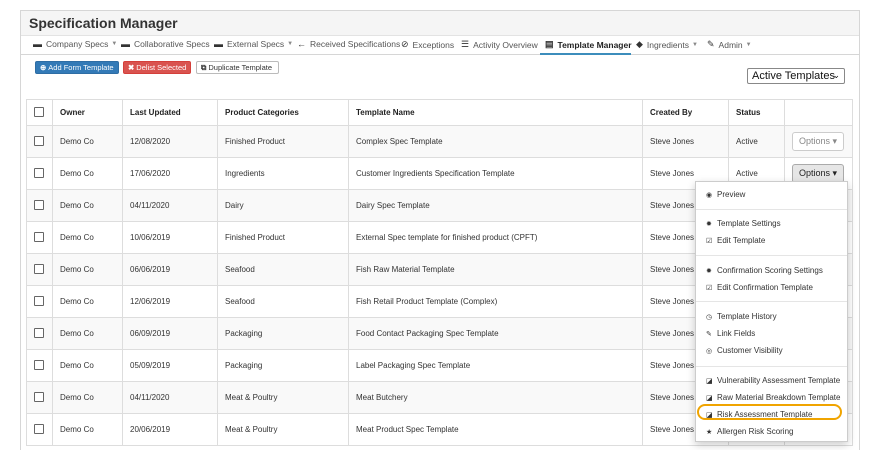 This screenshot has width=890, height=450. I want to click on menu-item-label: Vulnerability Assessment Template, so click(779, 380).